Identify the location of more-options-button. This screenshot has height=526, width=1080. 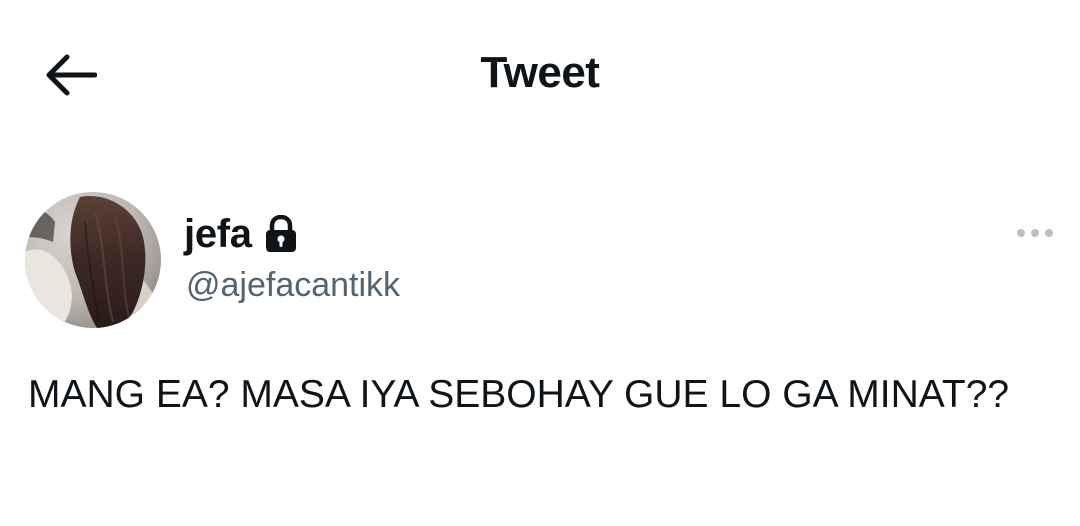
(1035, 233).